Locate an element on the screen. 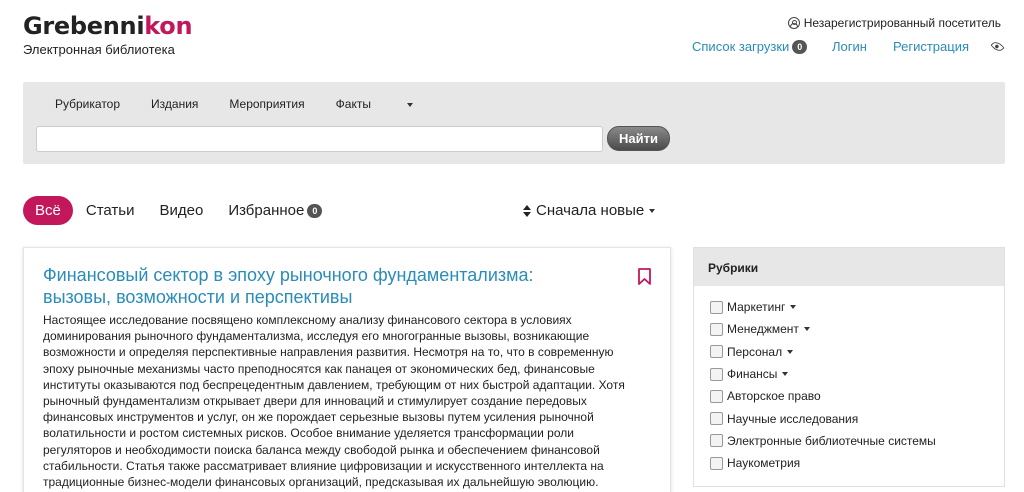 The image size is (1024, 492). main-menu: Рубрикатор Издания Мероприятия Факты is located at coordinates (265, 104).